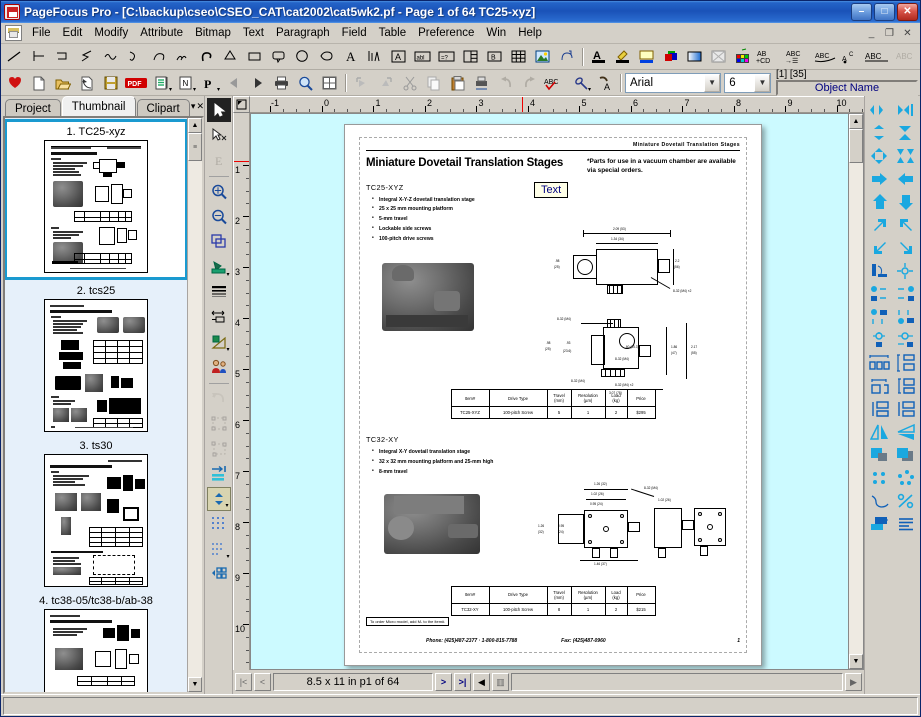 The height and width of the screenshot is (717, 921). Describe the element at coordinates (393, 33) in the screenshot. I see `menu-table: Table` at that location.